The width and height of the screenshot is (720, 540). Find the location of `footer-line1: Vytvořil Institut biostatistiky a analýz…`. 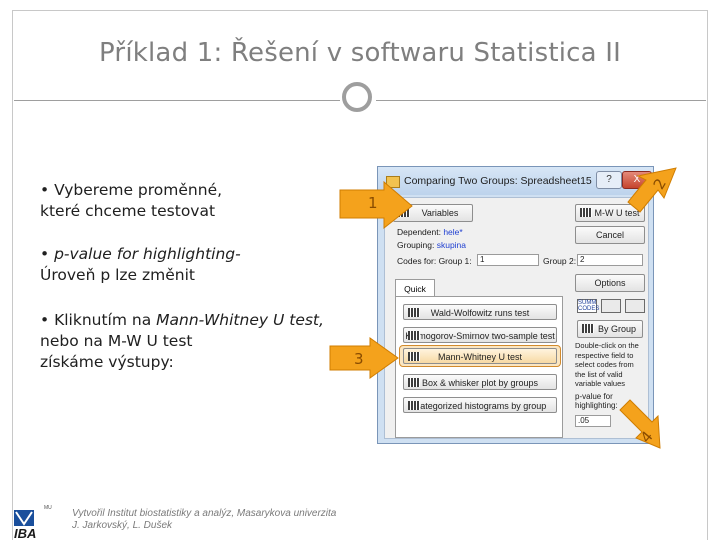

footer-line1: Vytvořil Institut biostatistiky a analýz… is located at coordinates (204, 513).